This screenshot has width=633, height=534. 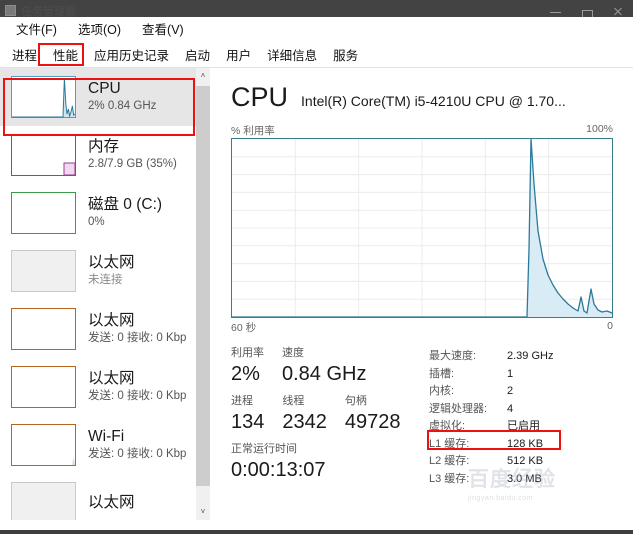 What do you see at coordinates (43, 155) in the screenshot?
I see `memory-thumbnail-graph` at bounding box center [43, 155].